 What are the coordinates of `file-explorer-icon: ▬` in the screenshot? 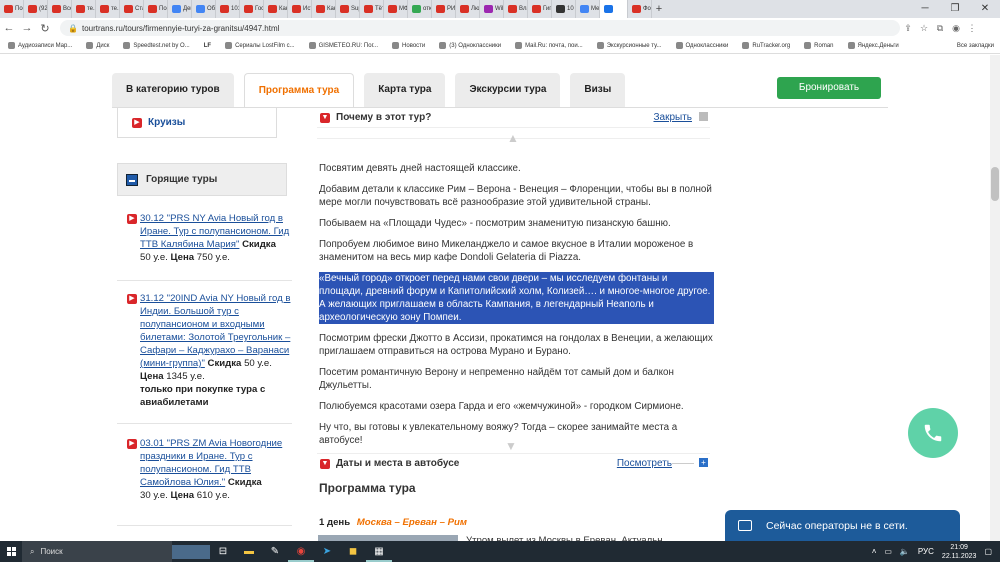 It's located at (249, 551).